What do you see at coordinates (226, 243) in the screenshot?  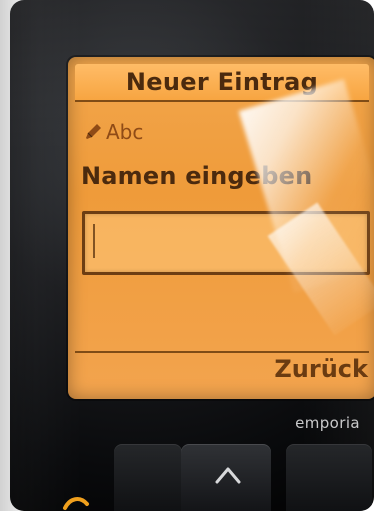 I see `name-input-field` at bounding box center [226, 243].